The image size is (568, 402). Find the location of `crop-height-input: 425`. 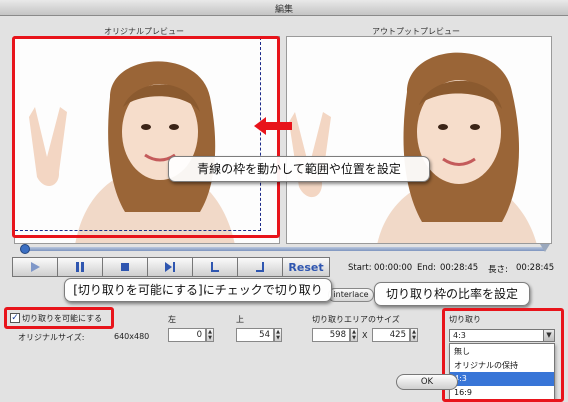

crop-height-input: 425 is located at coordinates (391, 335).